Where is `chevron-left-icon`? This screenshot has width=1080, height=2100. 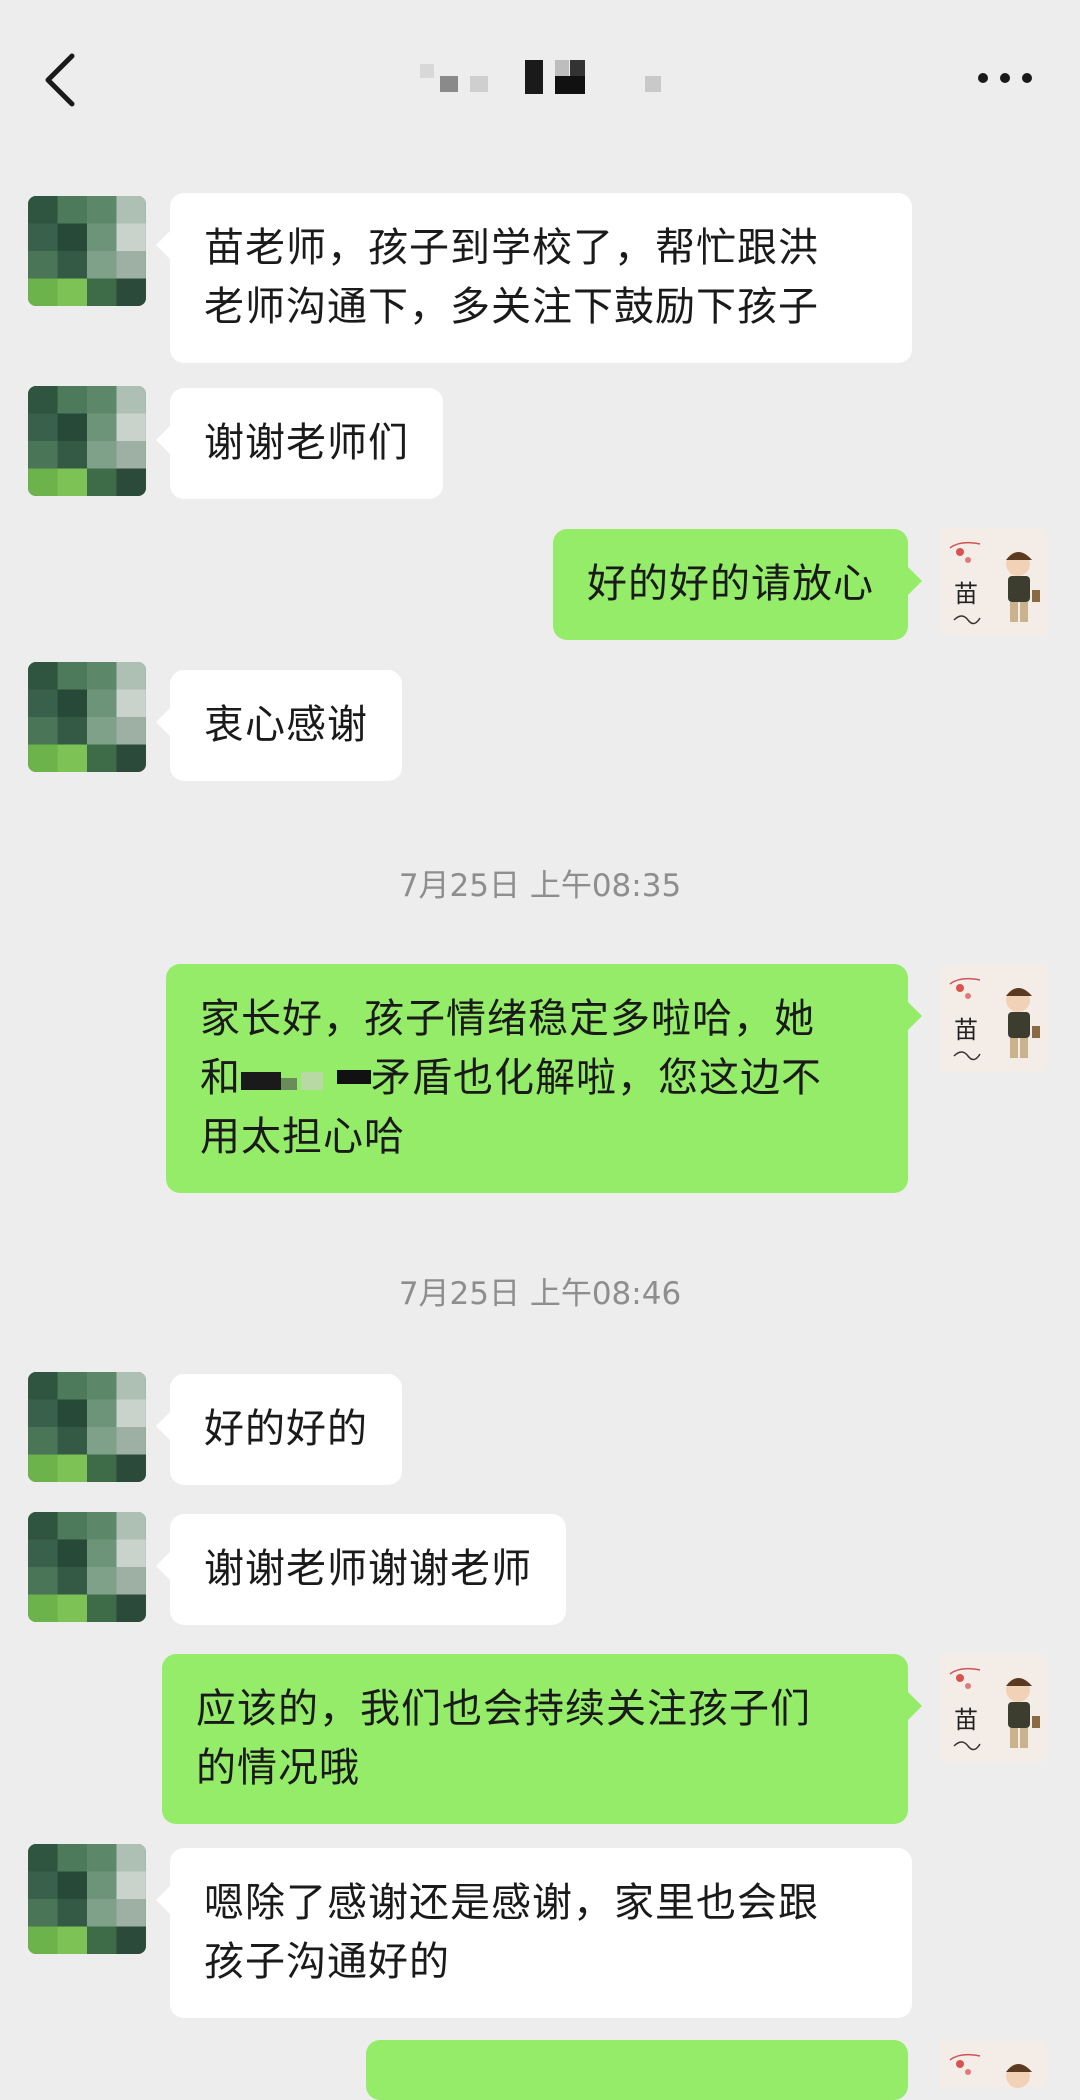 chevron-left-icon is located at coordinates (60, 80).